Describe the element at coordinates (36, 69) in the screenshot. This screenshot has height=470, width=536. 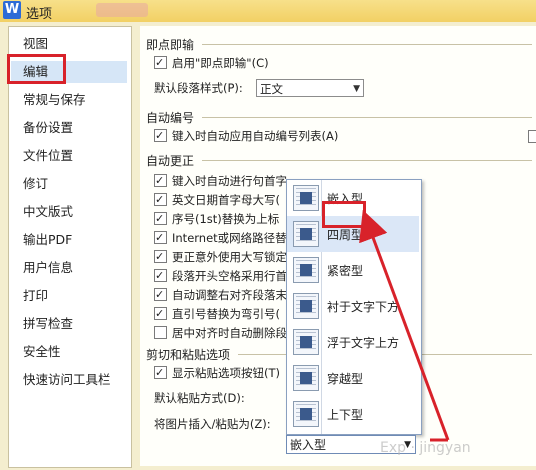
I see `annotation-box-edit` at that location.